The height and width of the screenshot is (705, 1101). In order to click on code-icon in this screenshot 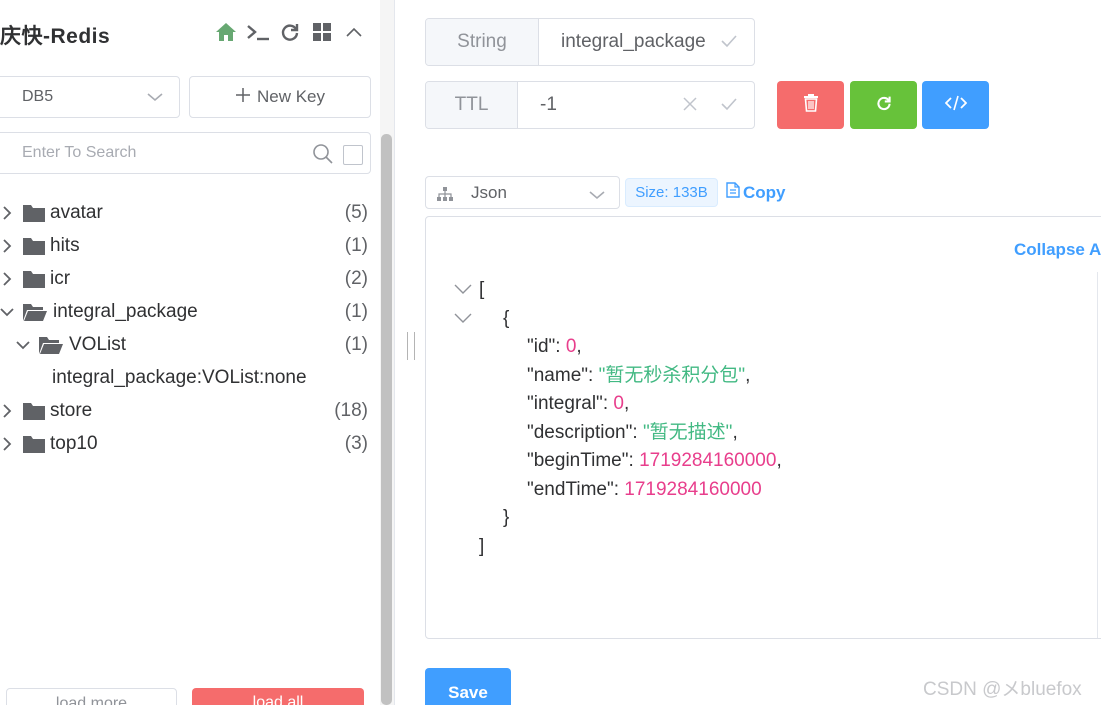, I will do `click(955, 105)`.